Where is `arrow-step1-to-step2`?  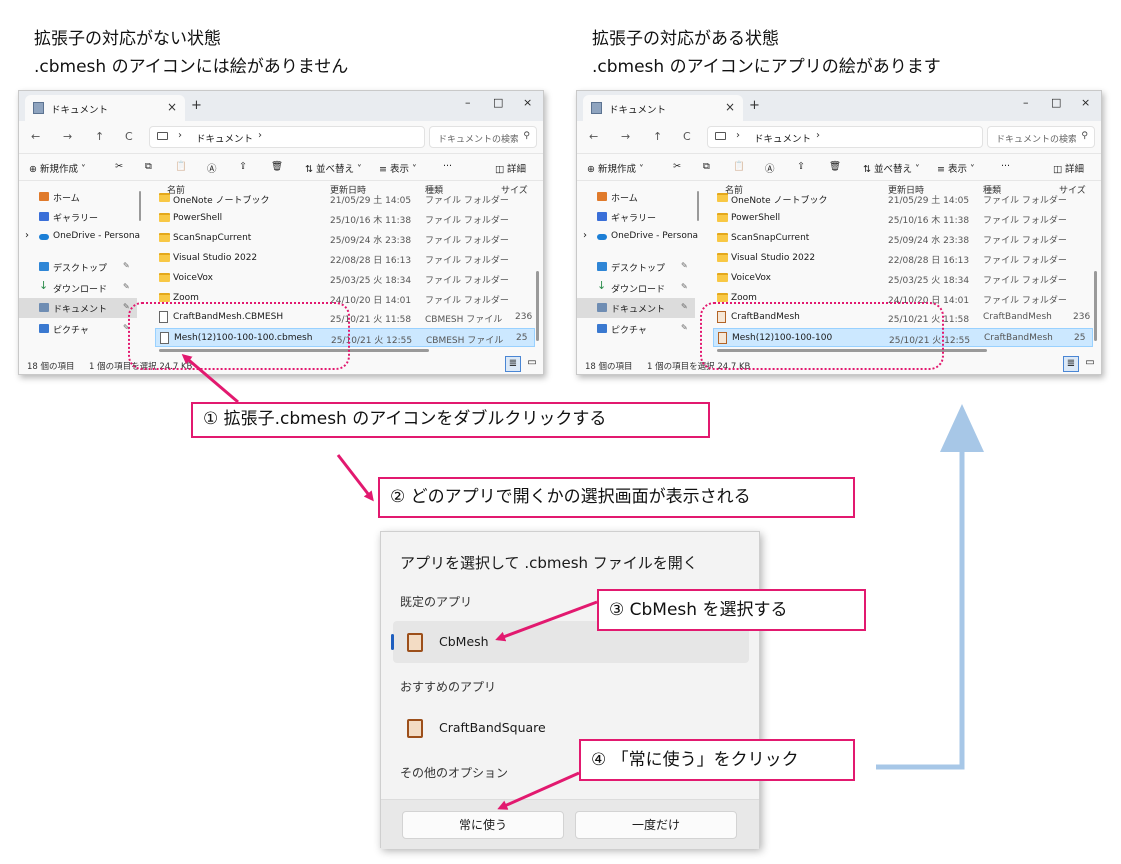 arrow-step1-to-step2 is located at coordinates (355, 478).